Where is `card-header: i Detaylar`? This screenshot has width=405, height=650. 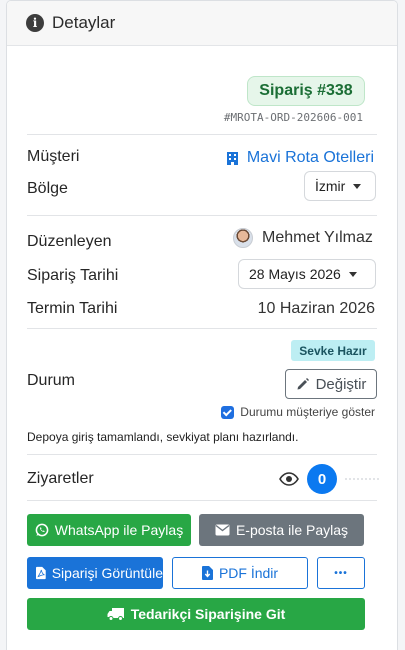 card-header: i Detaylar is located at coordinates (202, 23).